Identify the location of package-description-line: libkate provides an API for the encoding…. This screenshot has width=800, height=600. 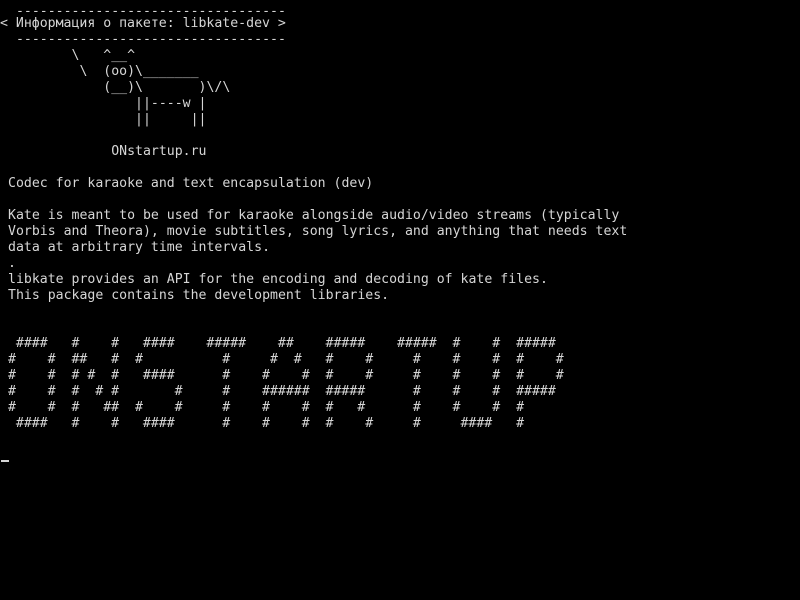
(278, 279).